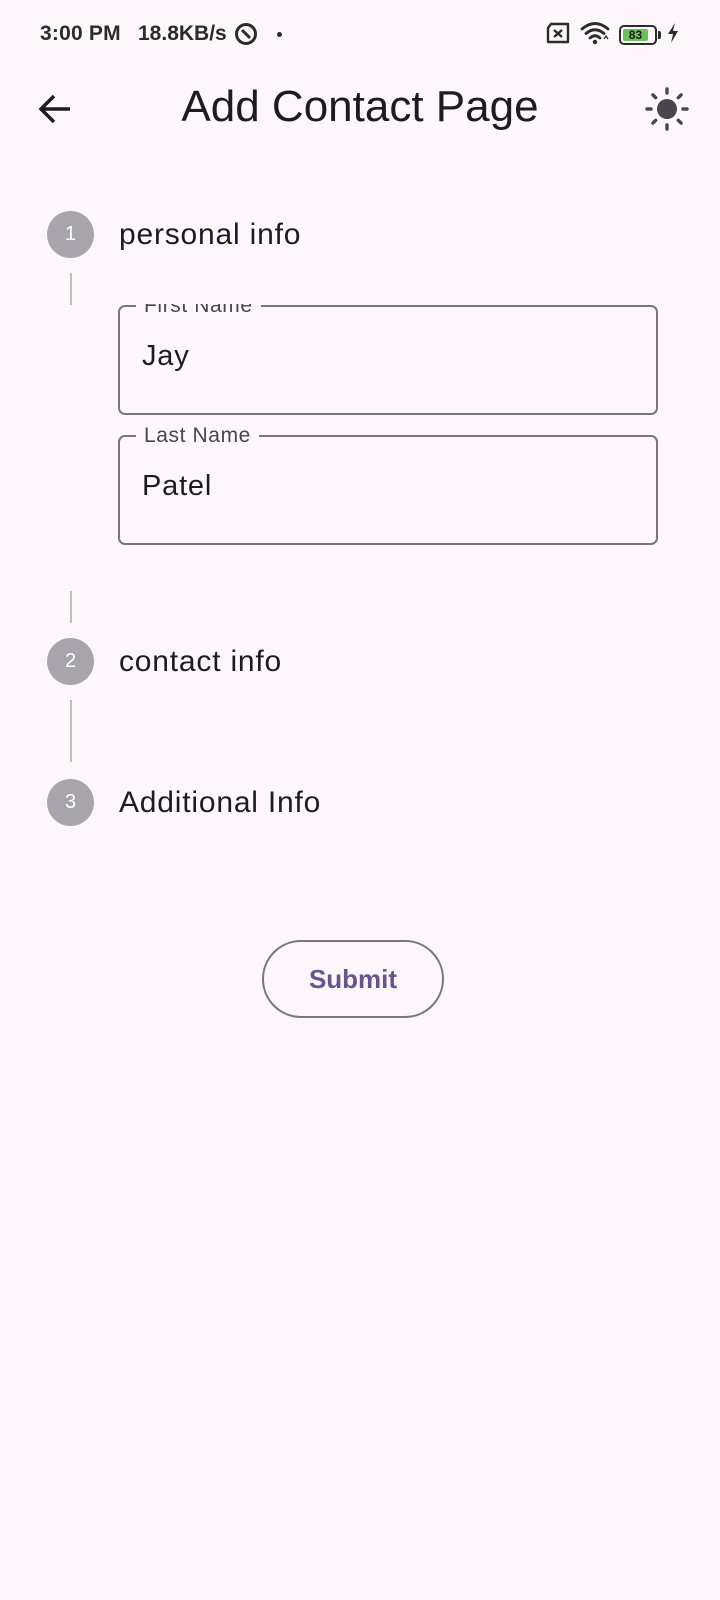 The height and width of the screenshot is (1600, 720). What do you see at coordinates (612, 35) in the screenshot?
I see `status-icons: 83` at bounding box center [612, 35].